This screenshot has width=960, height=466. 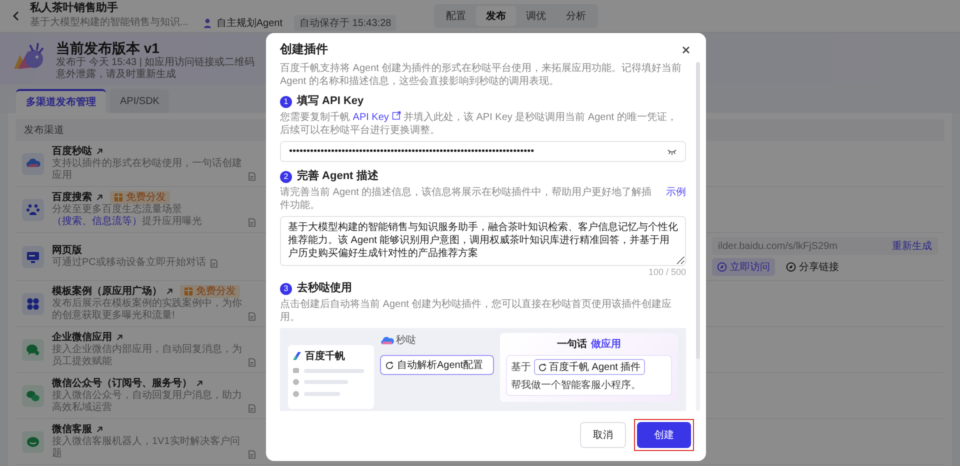 I want to click on eye-icon, so click(x=672, y=152).